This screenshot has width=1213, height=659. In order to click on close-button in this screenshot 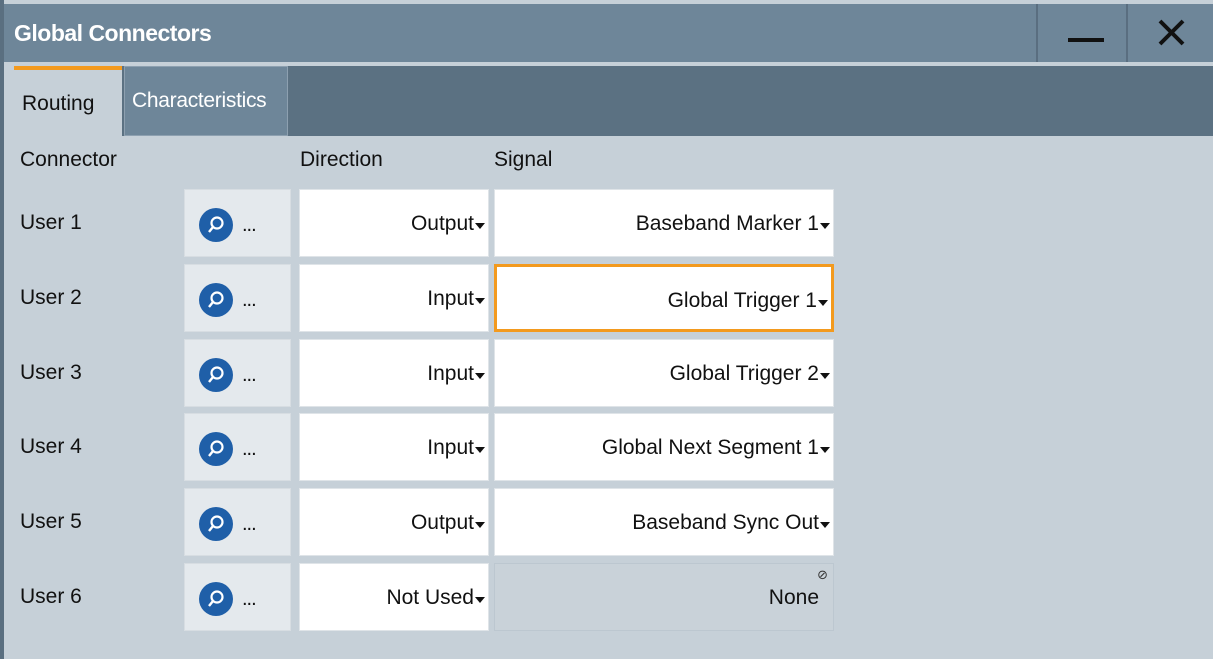, I will do `click(1169, 33)`.